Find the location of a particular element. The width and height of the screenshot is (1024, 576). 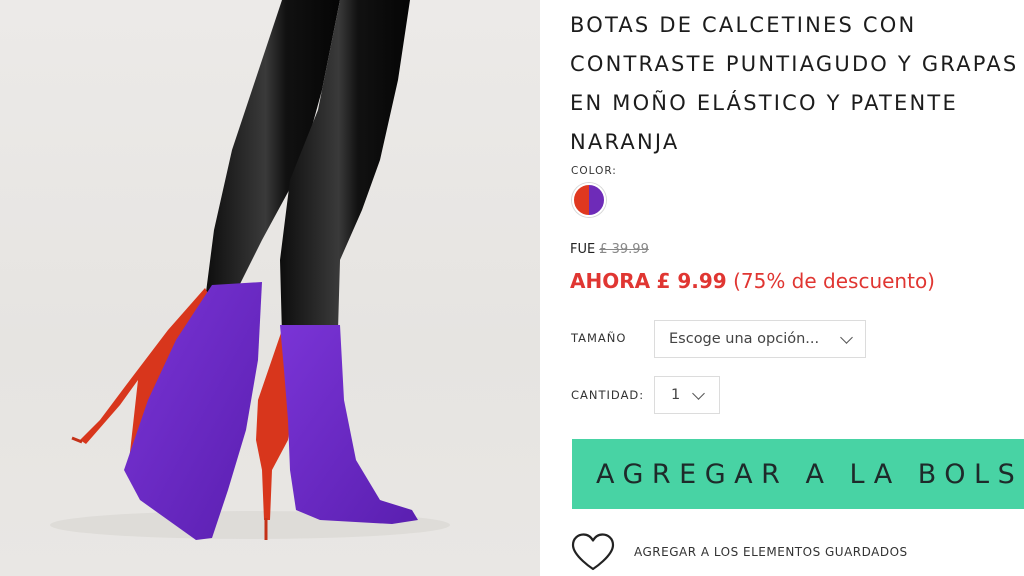

product-title-line: CONTRASTE PUNTIAGUDO Y GRAPAS is located at coordinates (794, 64).